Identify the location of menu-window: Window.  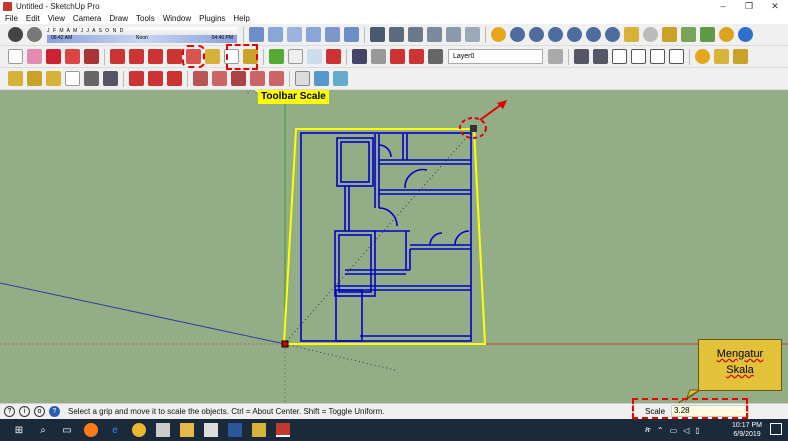
(177, 18).